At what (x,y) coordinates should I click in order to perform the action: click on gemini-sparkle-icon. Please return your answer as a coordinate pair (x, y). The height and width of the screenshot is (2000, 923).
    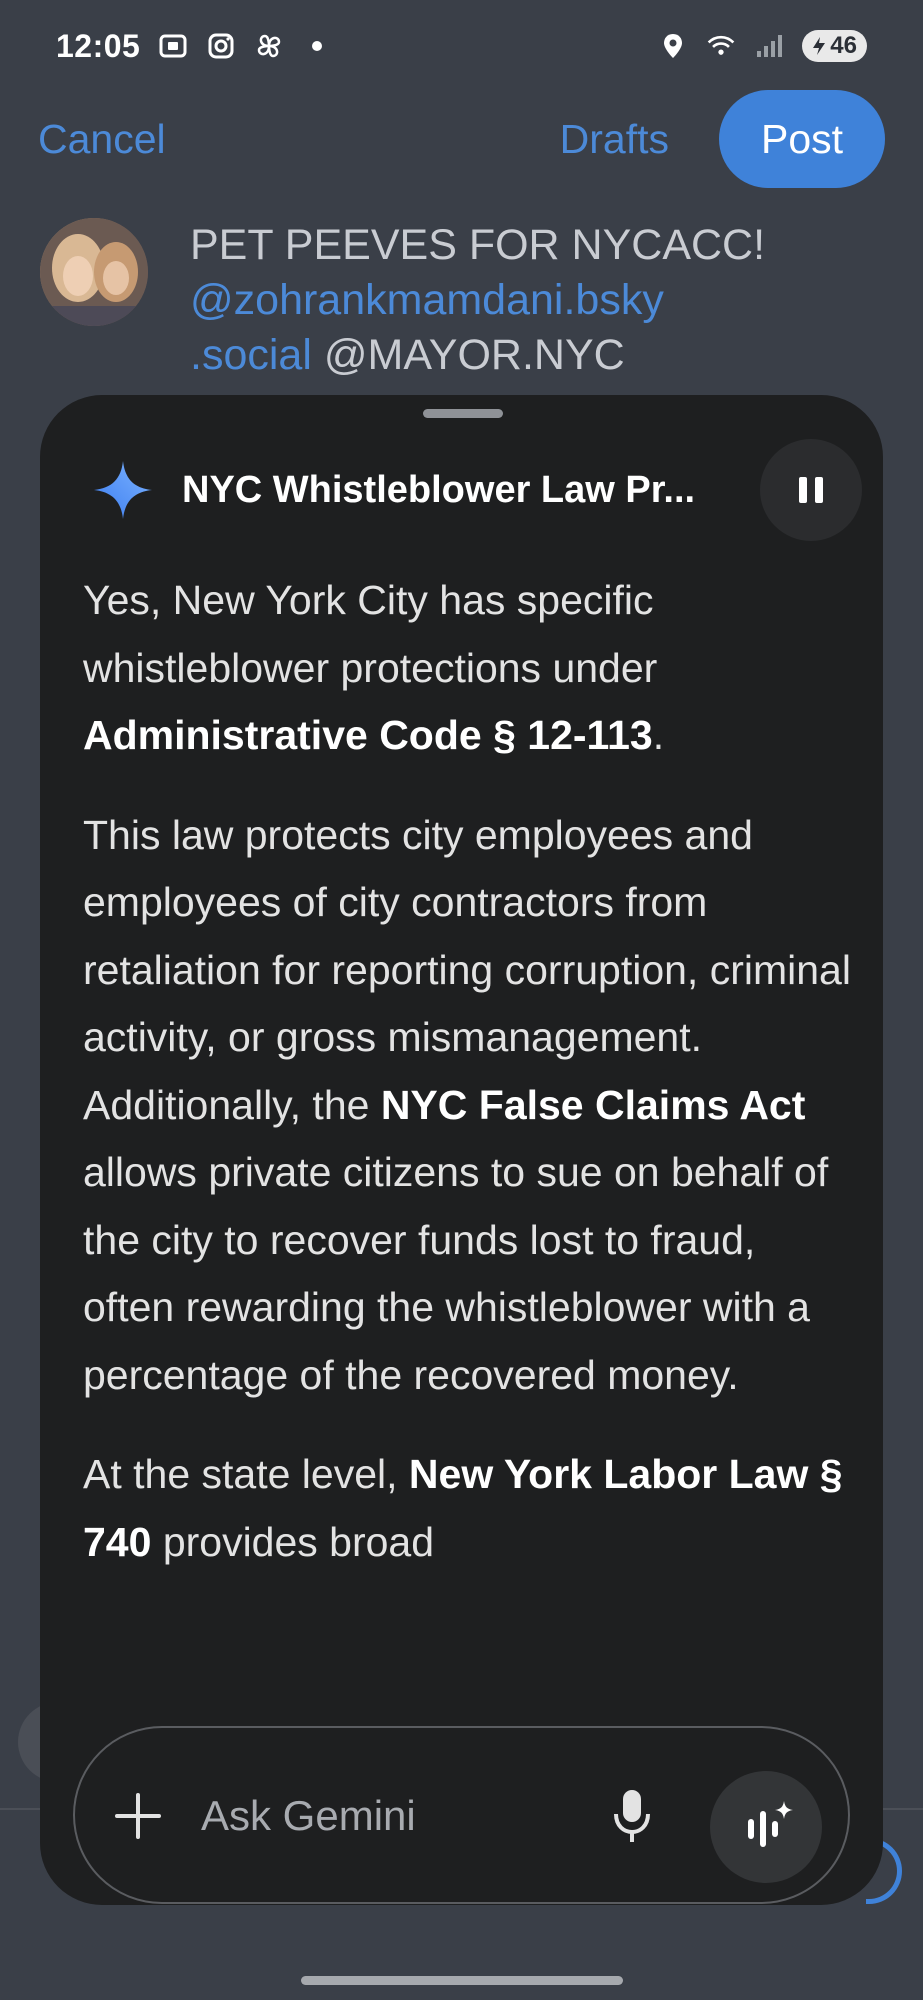
    Looking at the image, I should click on (123, 490).